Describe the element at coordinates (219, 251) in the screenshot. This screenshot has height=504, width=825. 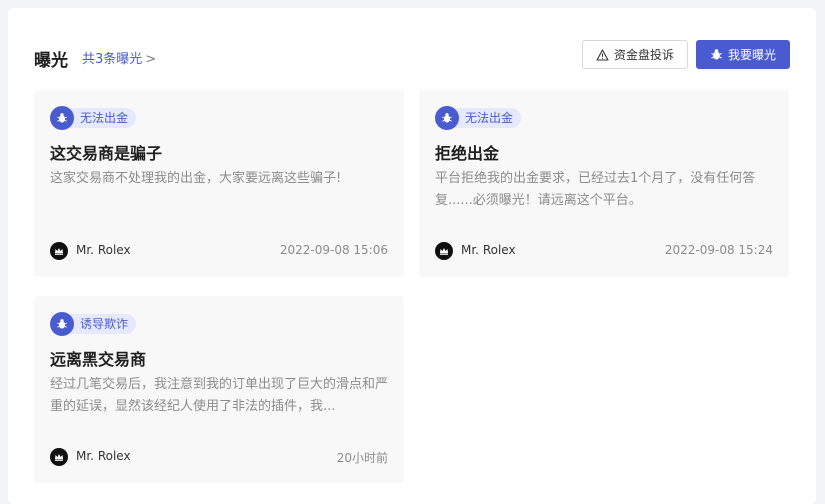
I see `card-footer: Mr. Rolex 2022-09-08 15:06` at that location.